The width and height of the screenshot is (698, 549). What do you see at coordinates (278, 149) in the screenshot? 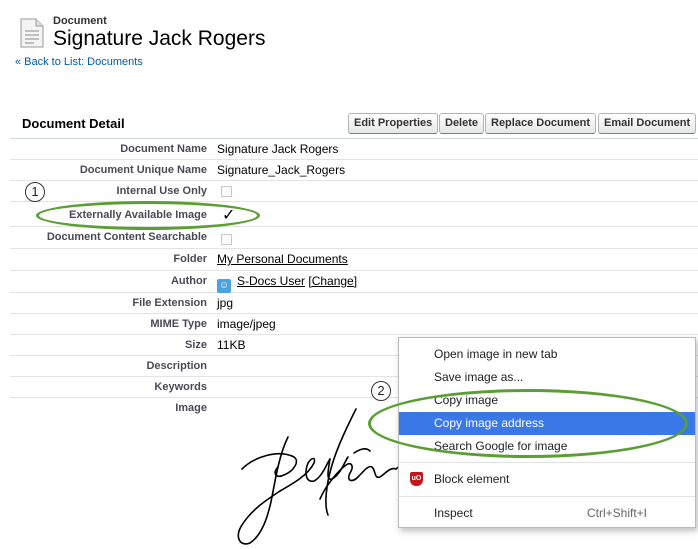
I see `document-name-value: Signature Jack Rogers` at bounding box center [278, 149].